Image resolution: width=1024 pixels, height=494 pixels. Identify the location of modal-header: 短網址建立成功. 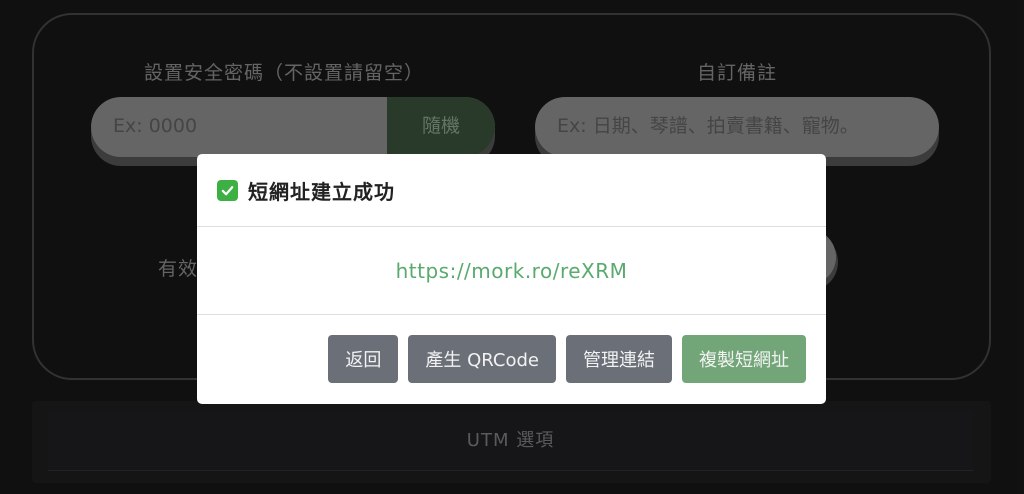
(511, 190).